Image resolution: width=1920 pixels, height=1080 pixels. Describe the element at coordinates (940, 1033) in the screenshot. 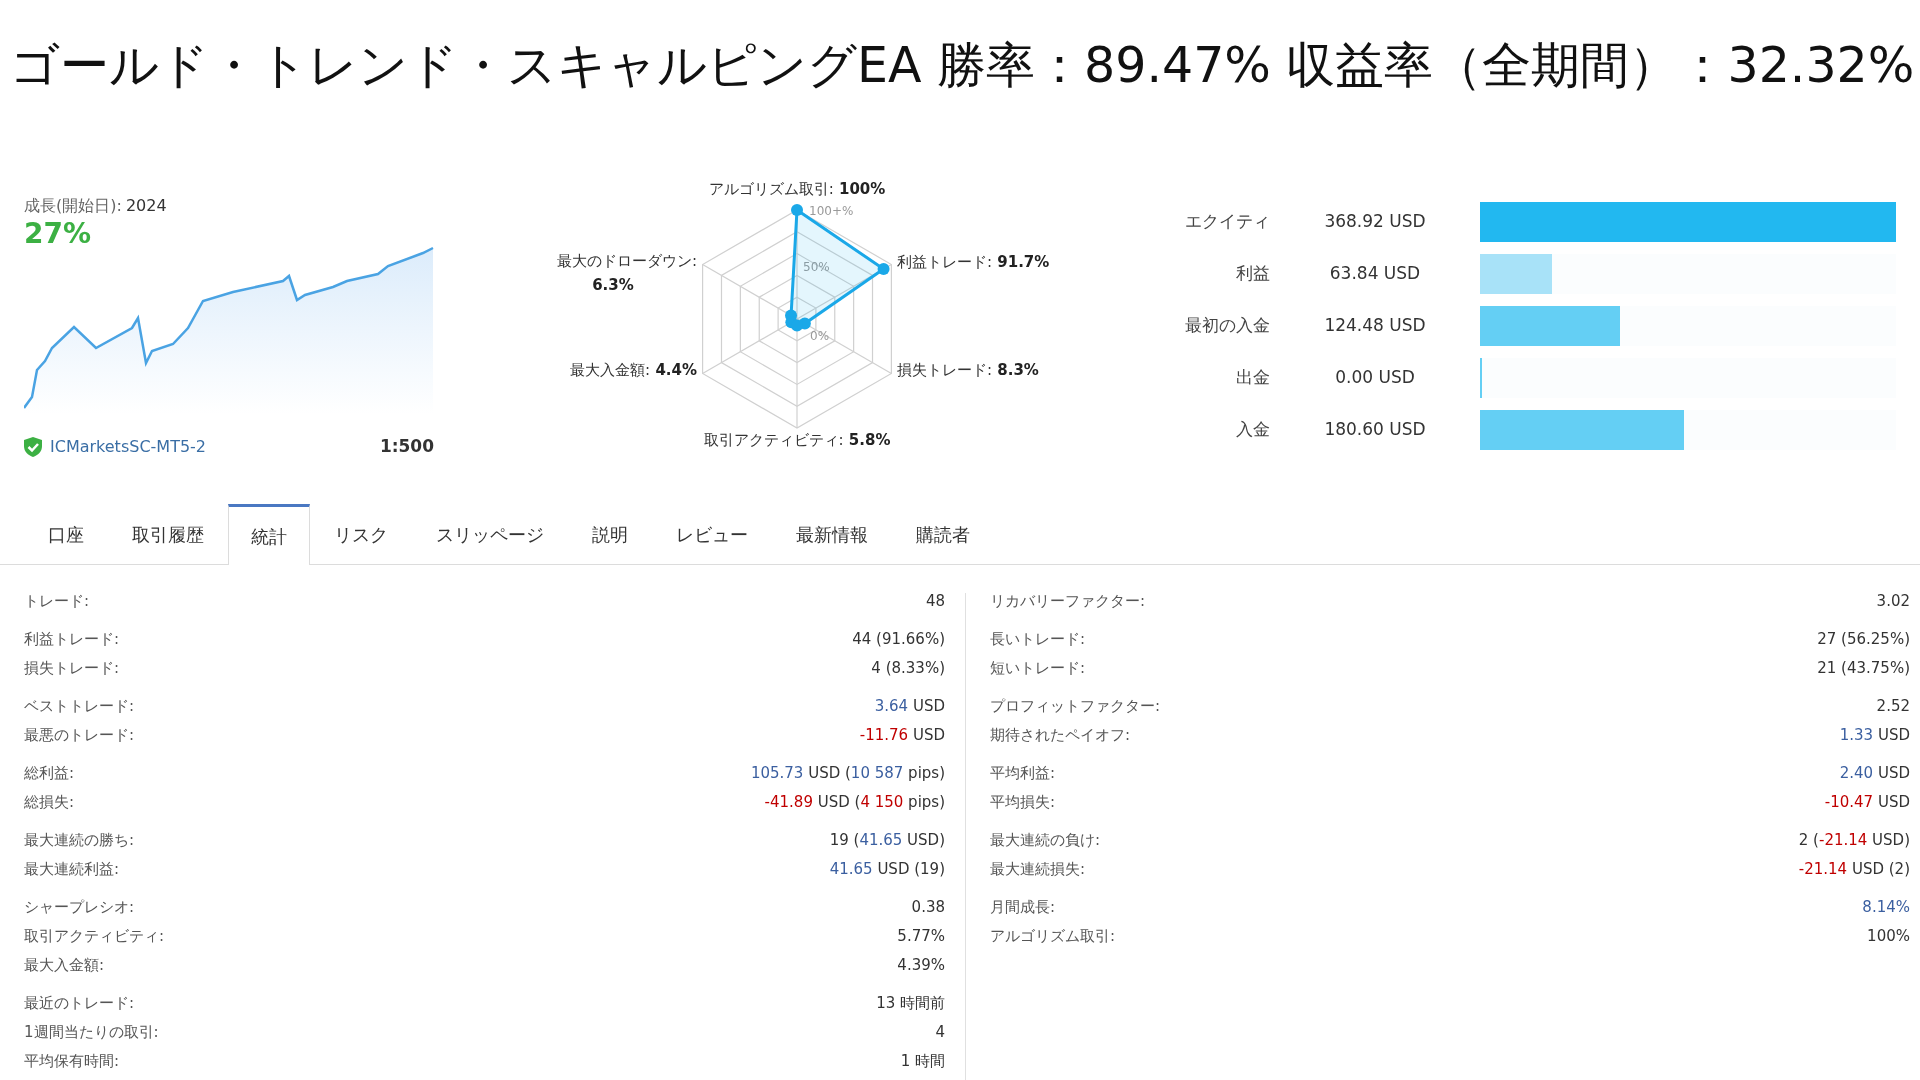

I see `stat-value: 4` at that location.